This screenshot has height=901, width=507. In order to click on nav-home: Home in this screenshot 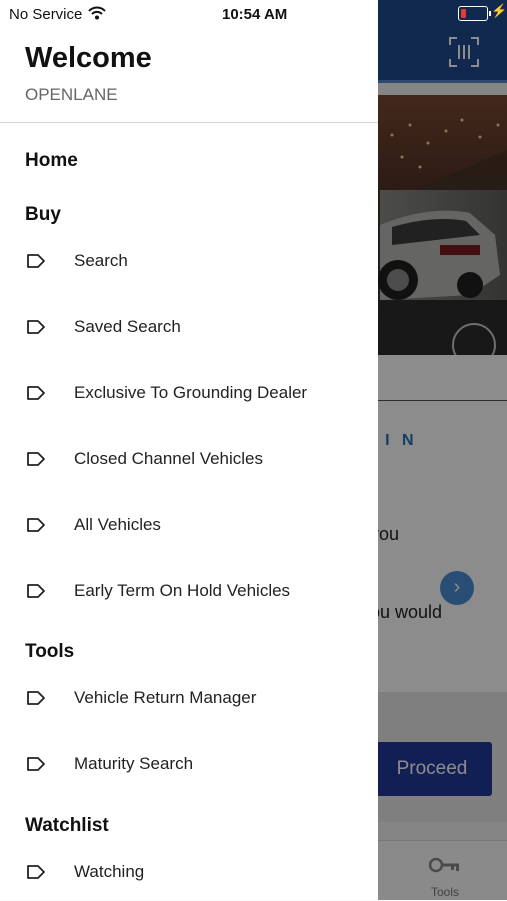, I will do `click(51, 161)`.